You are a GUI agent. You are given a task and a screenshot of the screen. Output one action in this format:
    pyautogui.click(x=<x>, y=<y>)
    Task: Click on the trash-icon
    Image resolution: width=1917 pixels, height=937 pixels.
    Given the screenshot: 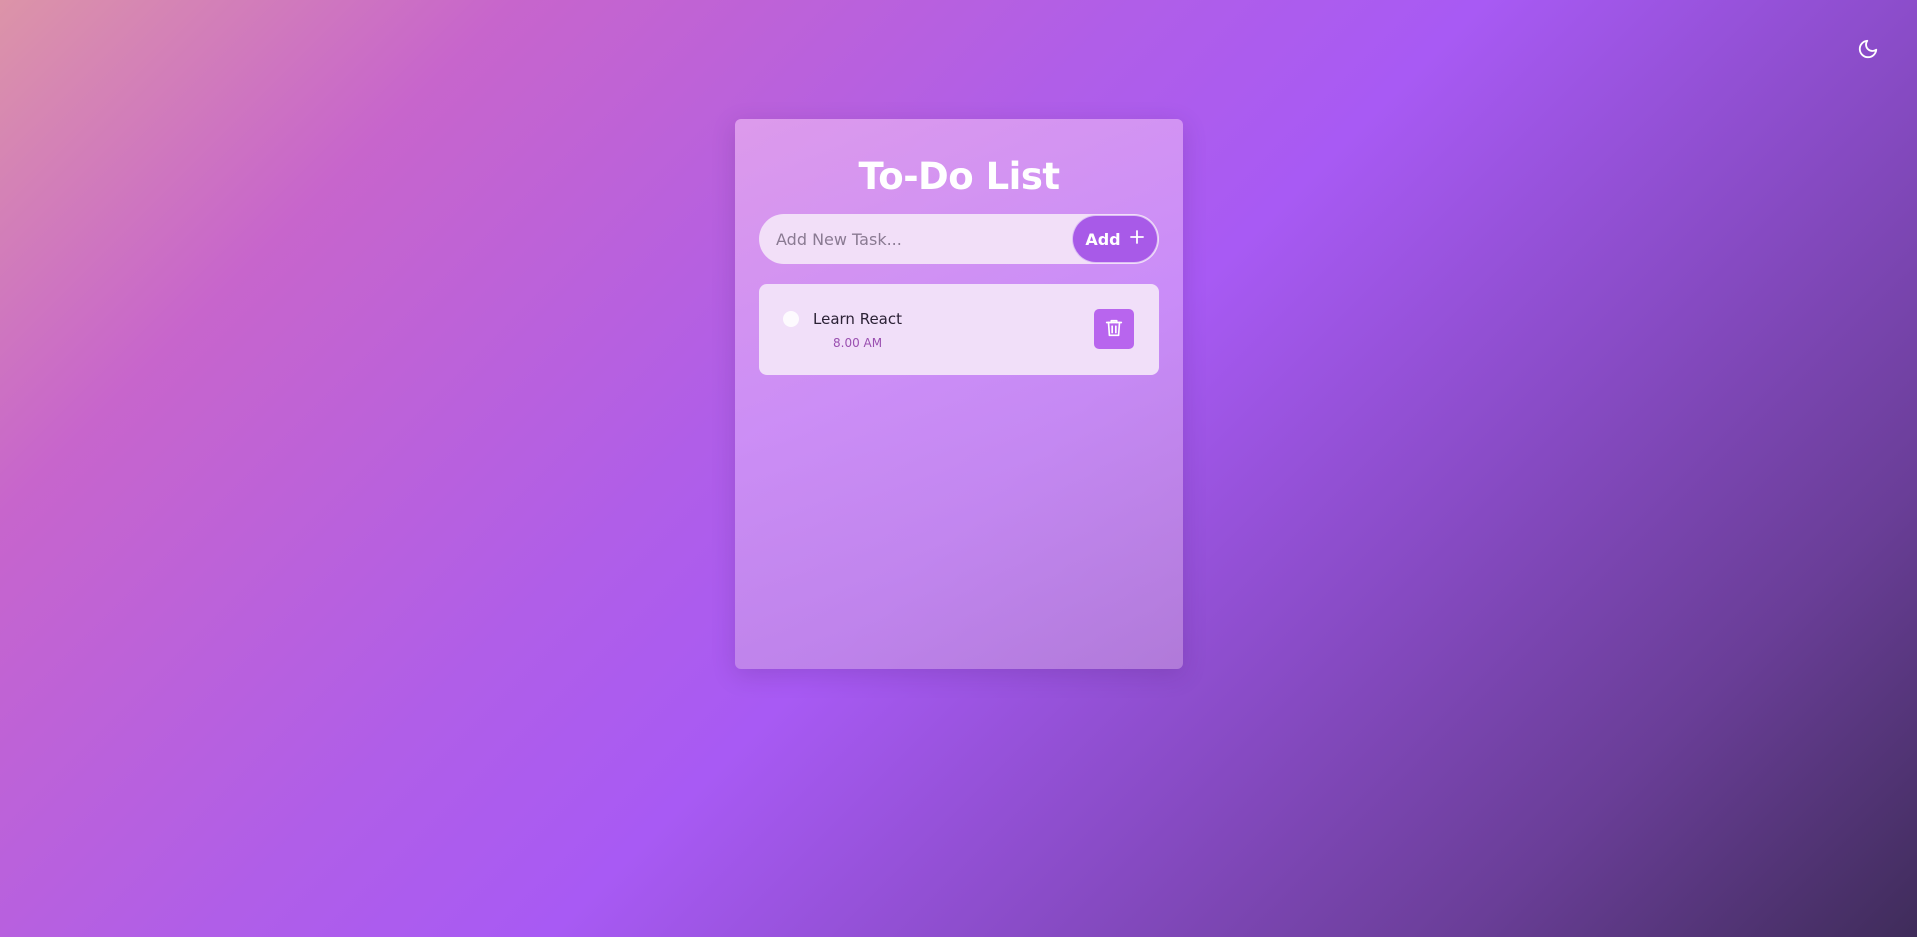 What is the action you would take?
    pyautogui.click(x=1114, y=329)
    